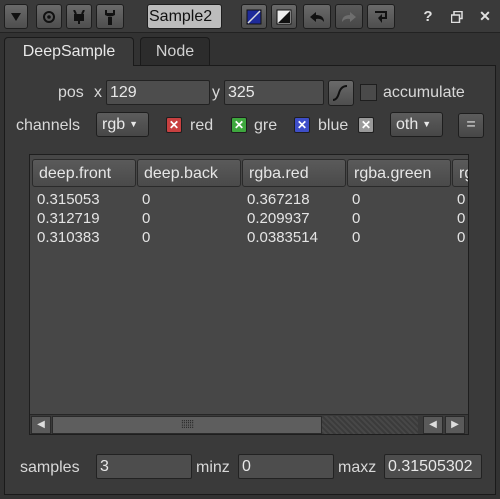 This screenshot has height=499, width=500. Describe the element at coordinates (216, 92) in the screenshot. I see `pos-y-label: y` at that location.